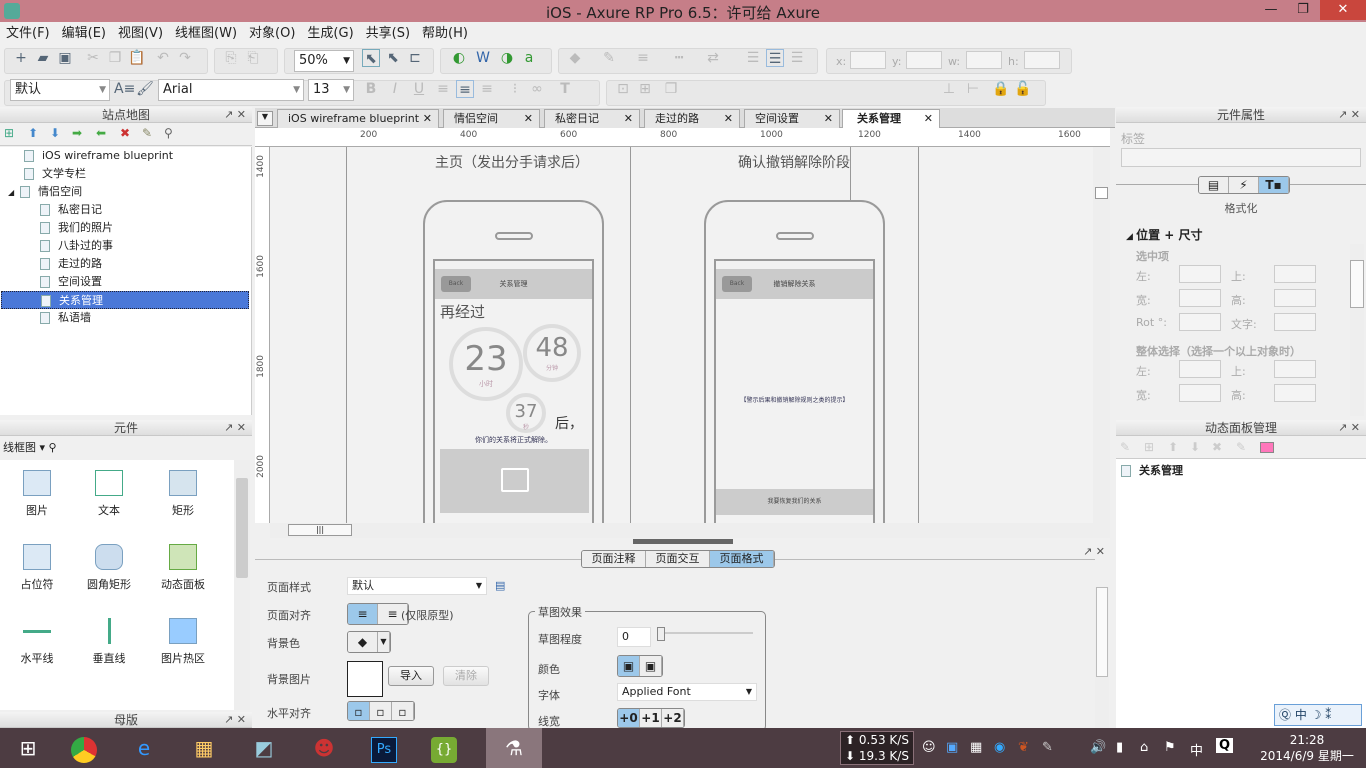  I want to click on zoom-select: 50% ▼, so click(324, 61).